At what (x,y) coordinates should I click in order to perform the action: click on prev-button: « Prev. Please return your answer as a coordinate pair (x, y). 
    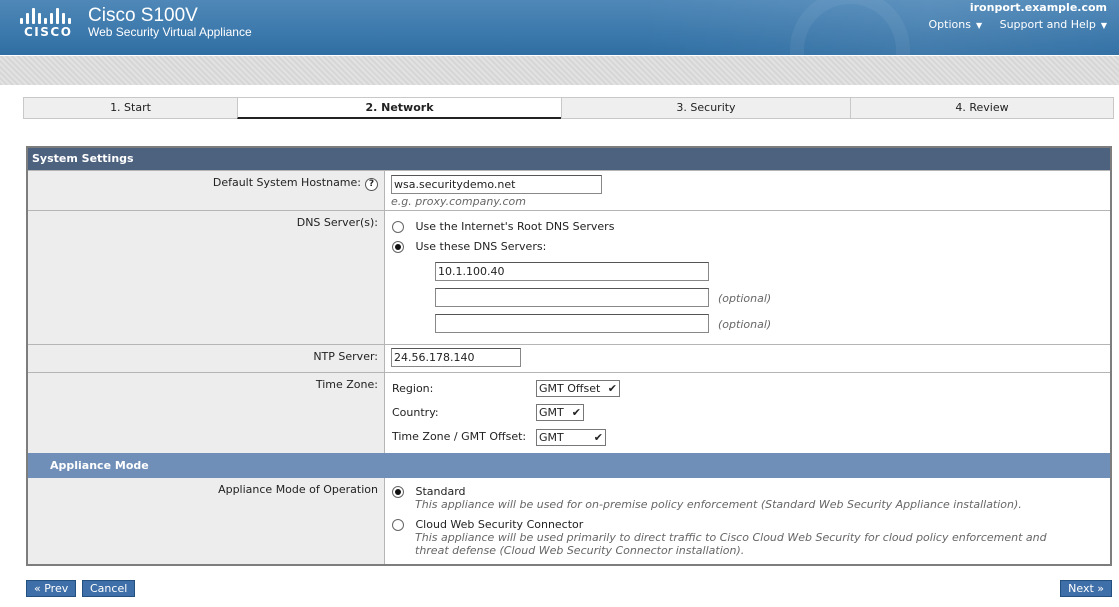
    Looking at the image, I should click on (51, 588).